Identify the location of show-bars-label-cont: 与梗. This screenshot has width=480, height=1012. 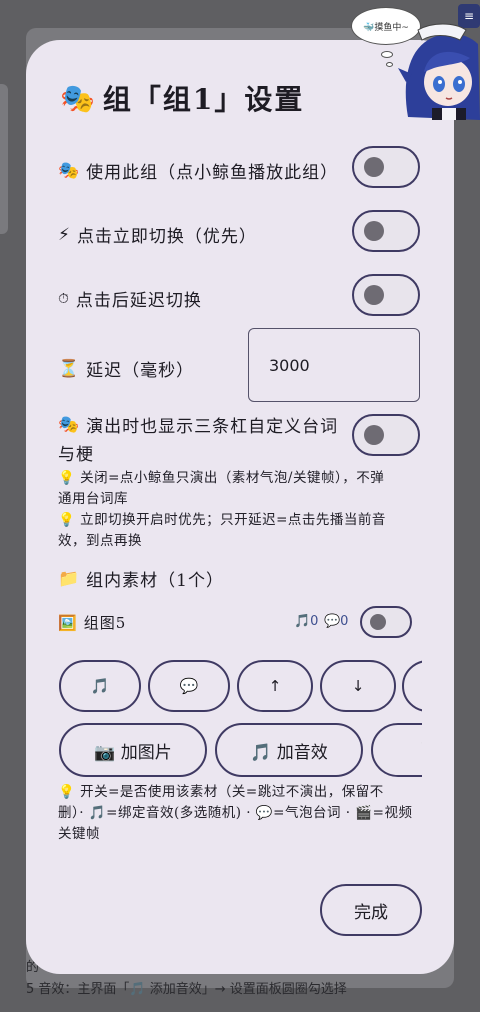
(76, 455).